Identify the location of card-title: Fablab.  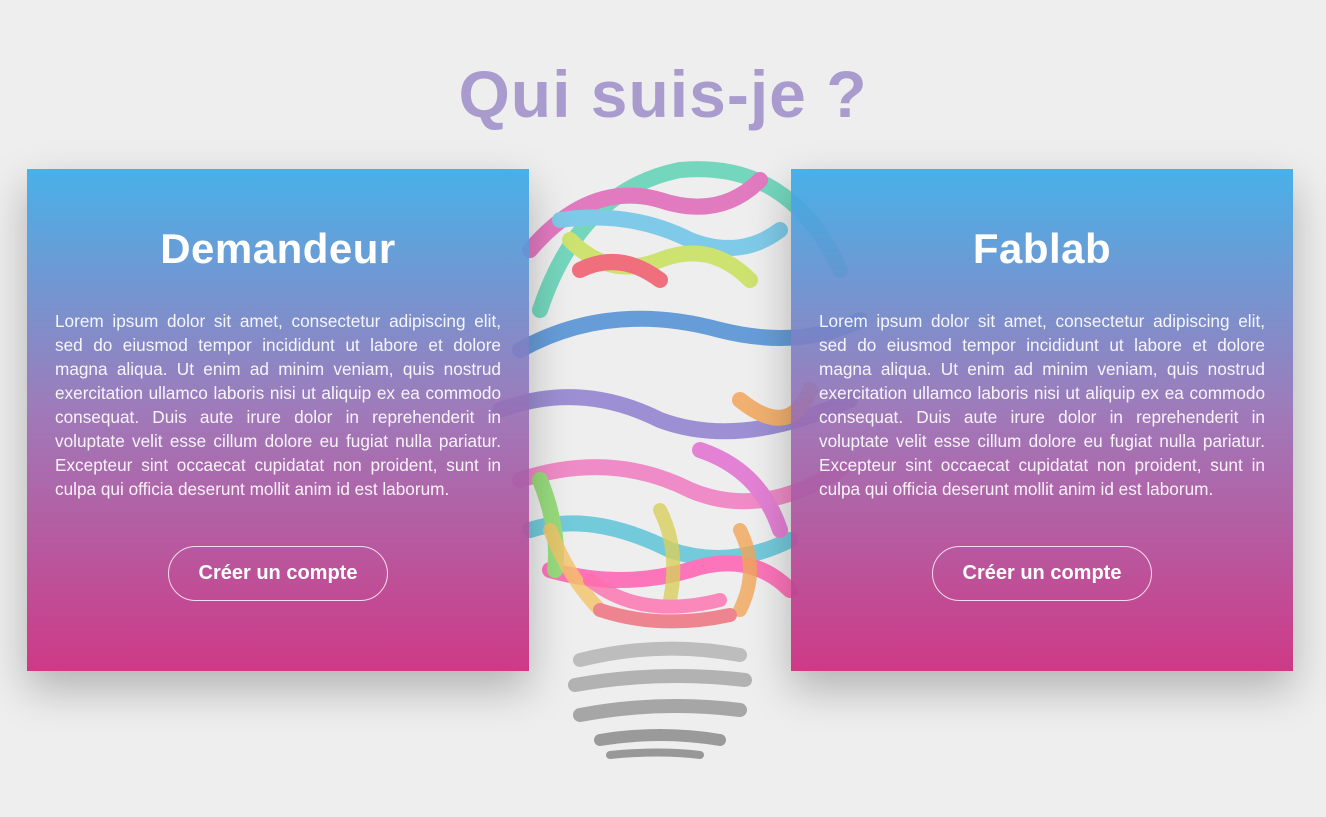
(1042, 248).